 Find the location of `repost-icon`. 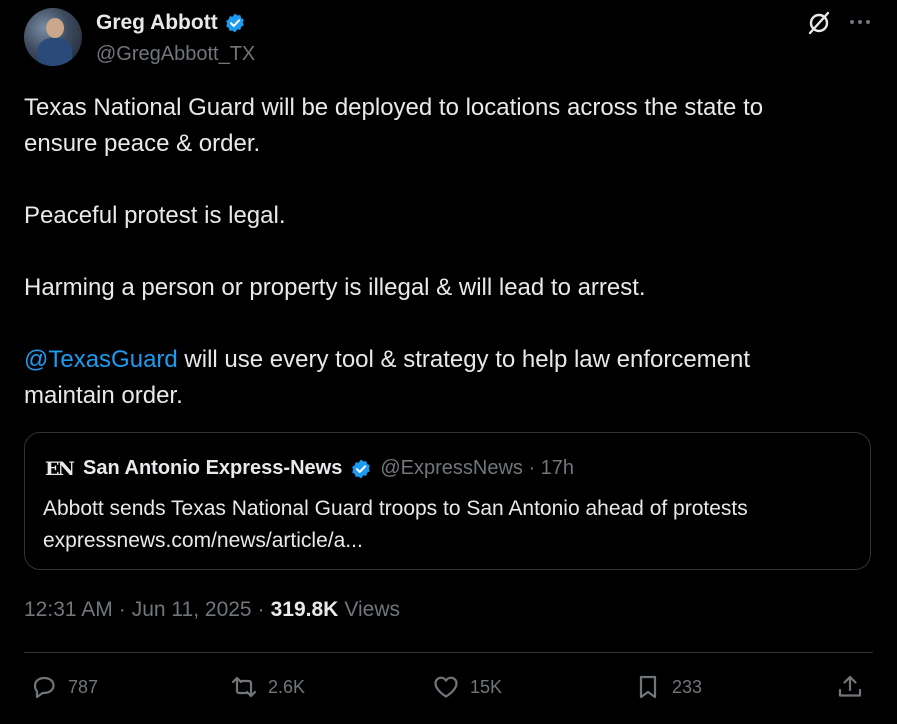

repost-icon is located at coordinates (244, 687).